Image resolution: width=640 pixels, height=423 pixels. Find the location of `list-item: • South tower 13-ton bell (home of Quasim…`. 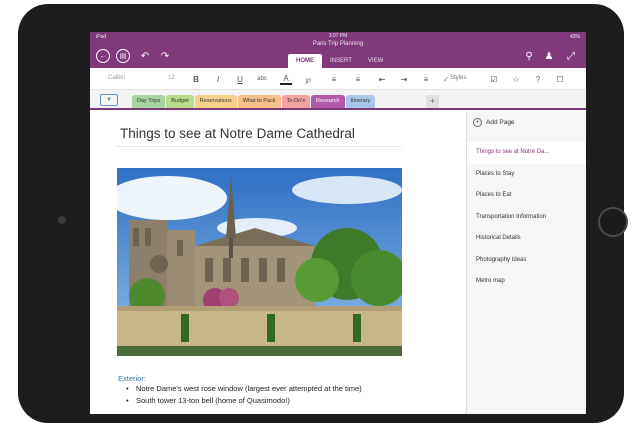

list-item: • South tower 13-ton bell (home of Quasim… is located at coordinates (244, 400).